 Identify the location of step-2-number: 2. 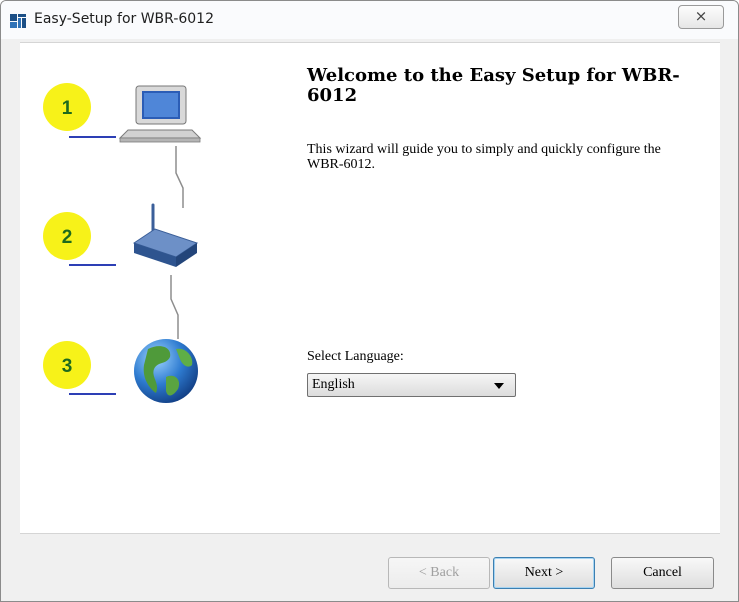
(67, 237).